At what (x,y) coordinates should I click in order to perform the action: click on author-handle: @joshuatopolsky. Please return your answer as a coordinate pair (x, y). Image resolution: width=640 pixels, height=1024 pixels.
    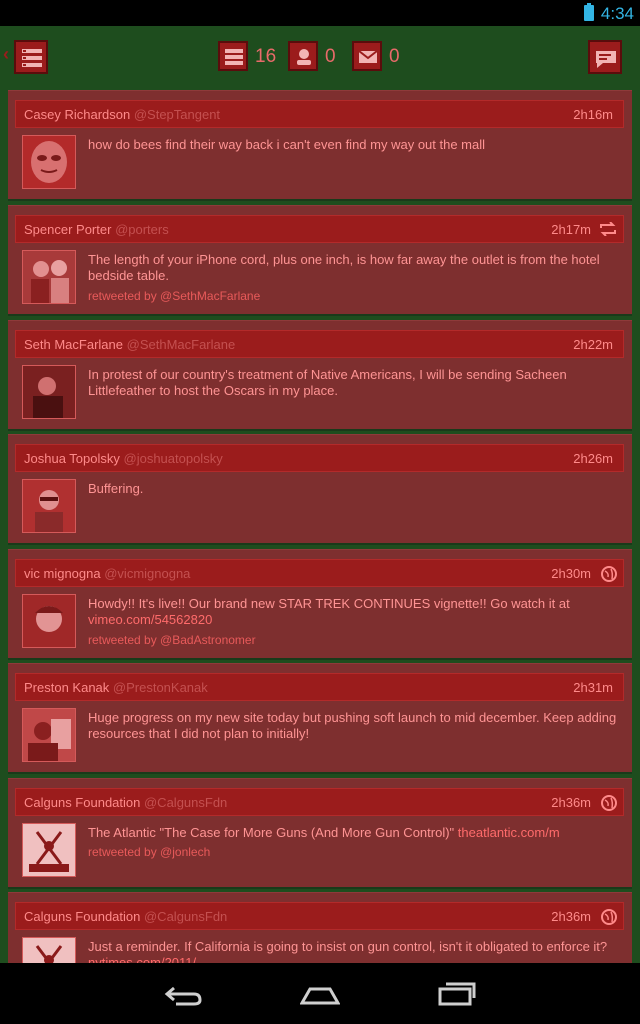
    Looking at the image, I should click on (173, 458).